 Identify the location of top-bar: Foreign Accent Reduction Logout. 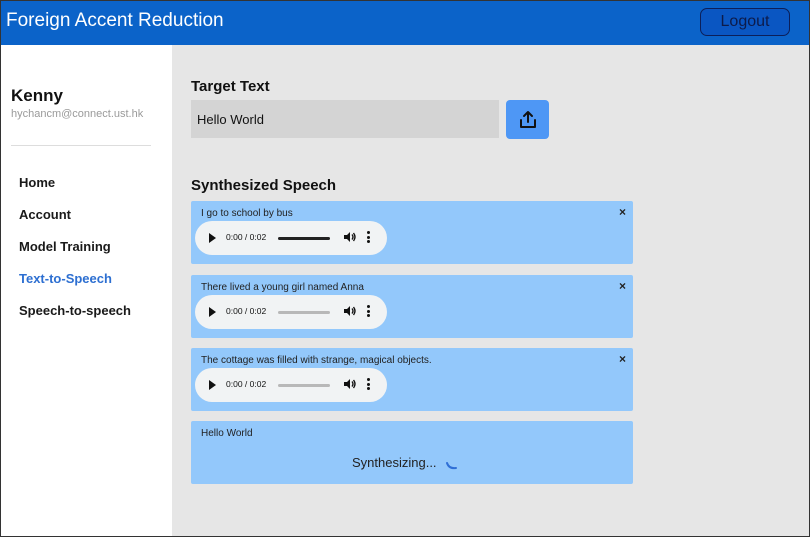
(405, 22).